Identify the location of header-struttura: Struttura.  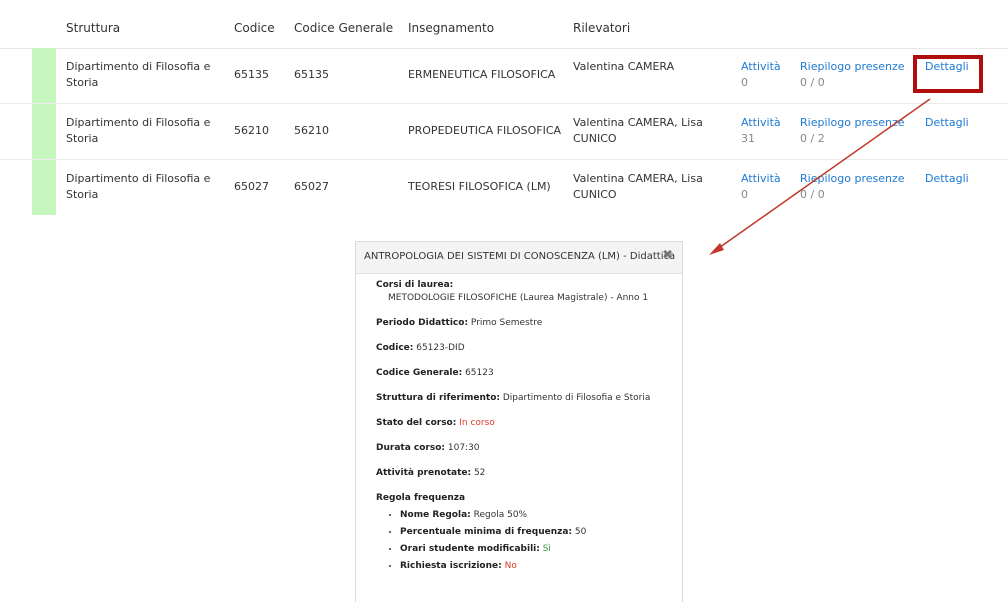
(93, 28).